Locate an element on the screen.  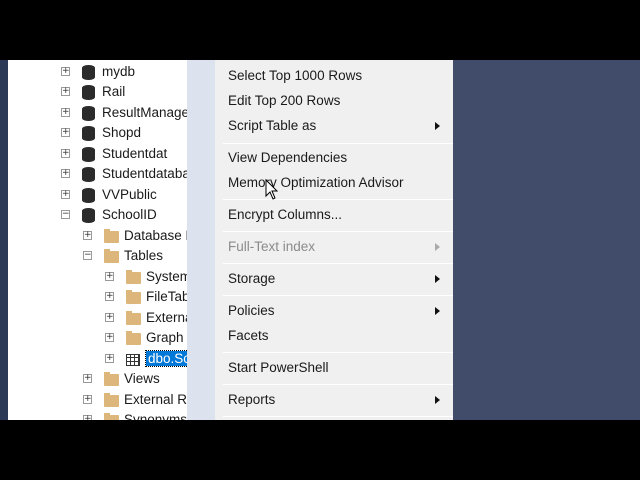
tree-node-label: Externa is located at coordinates (166, 317).